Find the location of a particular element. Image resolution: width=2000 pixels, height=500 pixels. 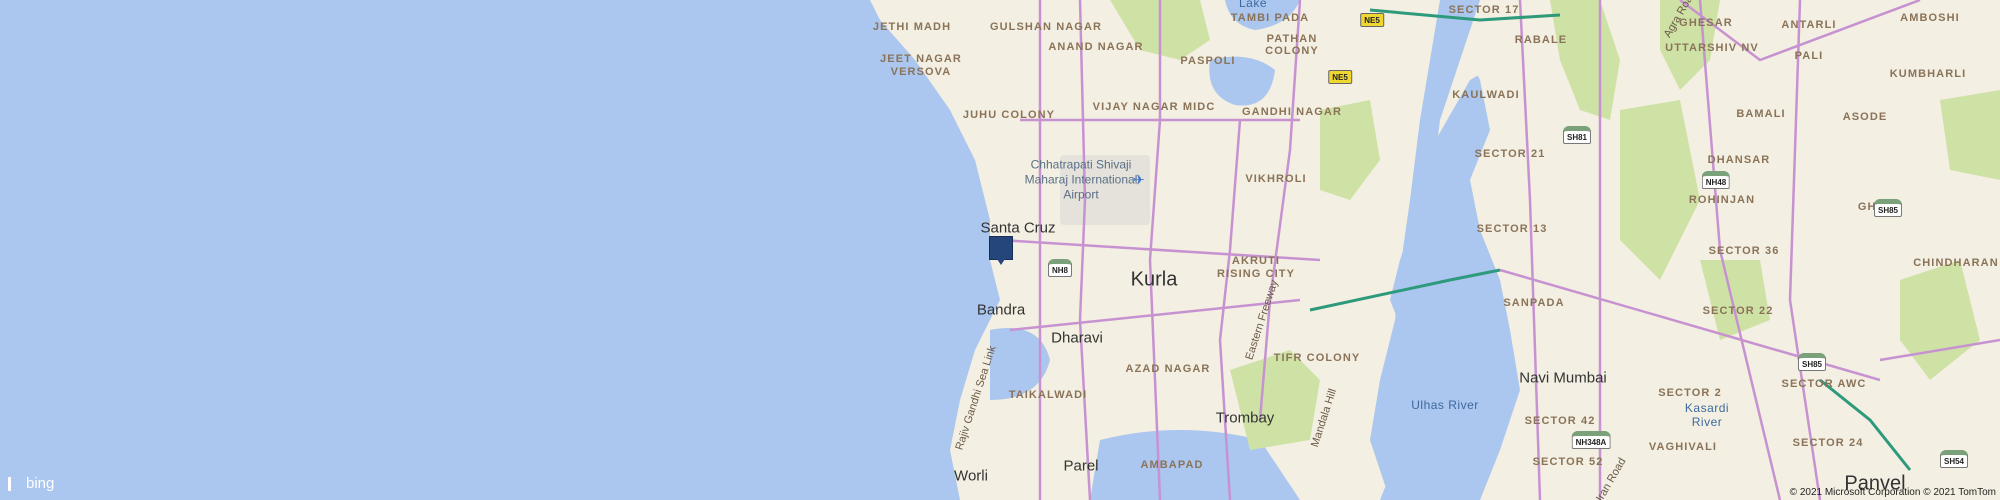

dhansar-label: DHANSAR is located at coordinates (1739, 160).